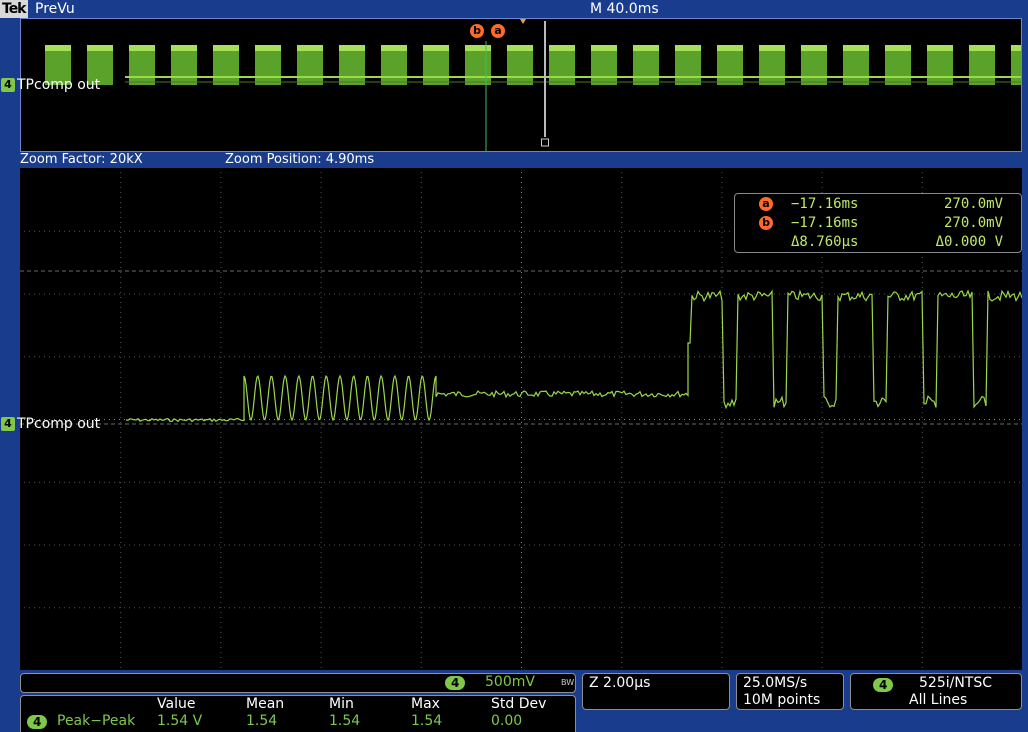 The height and width of the screenshot is (732, 1028). I want to click on horizontal-scale-readout: M 40.0ms, so click(624, 9).